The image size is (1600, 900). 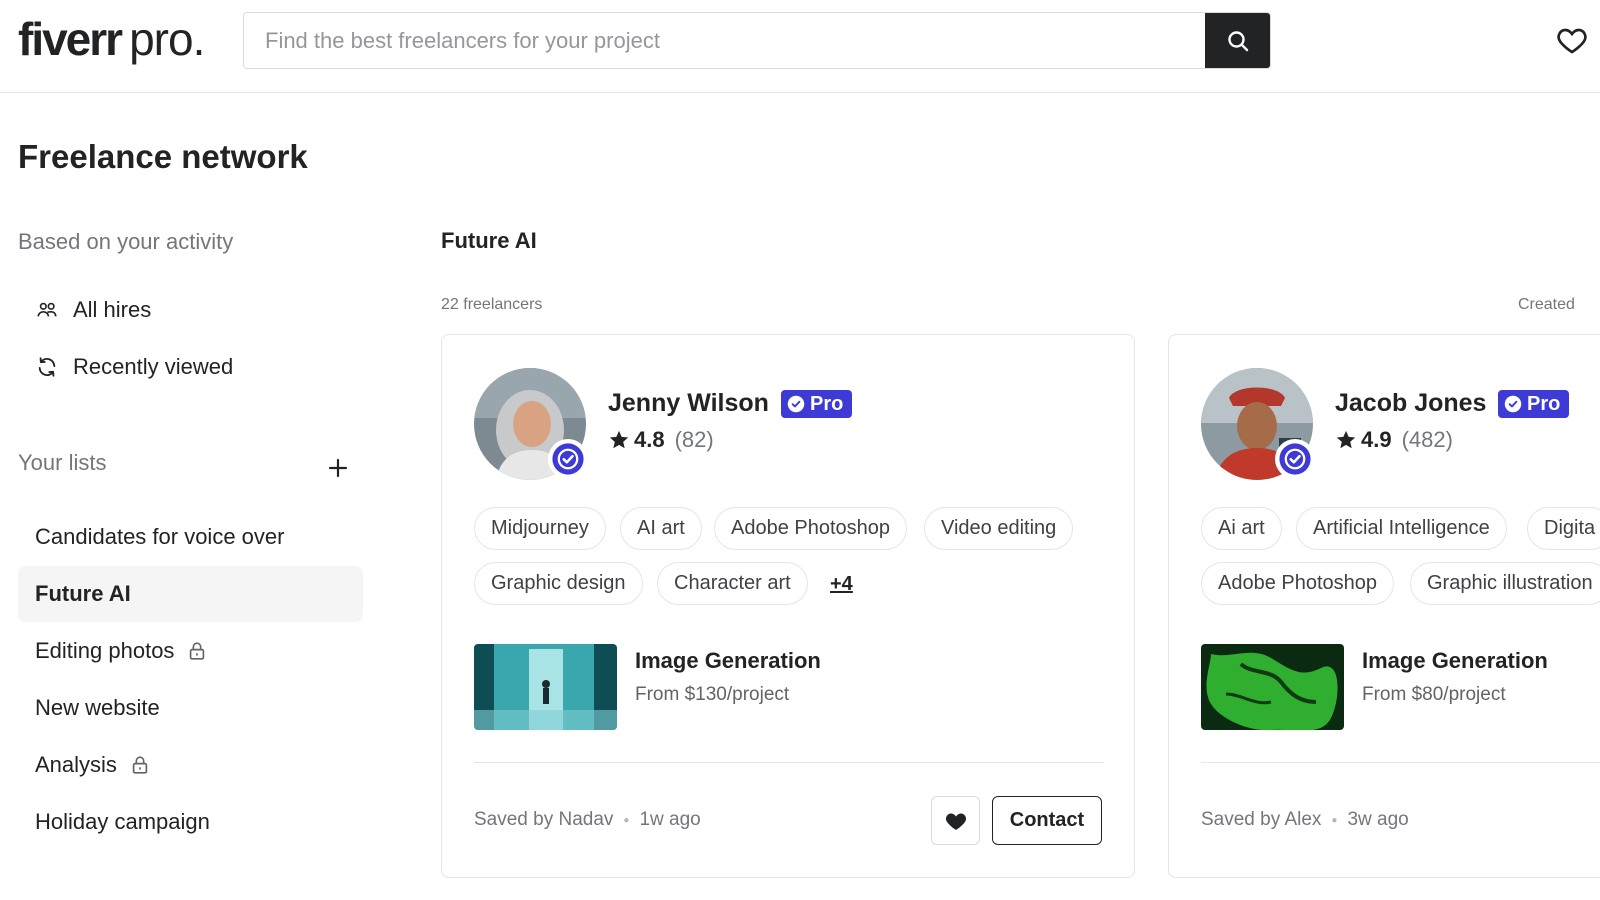 What do you see at coordinates (190, 708) in the screenshot?
I see `sidebar-list-new-website: New website` at bounding box center [190, 708].